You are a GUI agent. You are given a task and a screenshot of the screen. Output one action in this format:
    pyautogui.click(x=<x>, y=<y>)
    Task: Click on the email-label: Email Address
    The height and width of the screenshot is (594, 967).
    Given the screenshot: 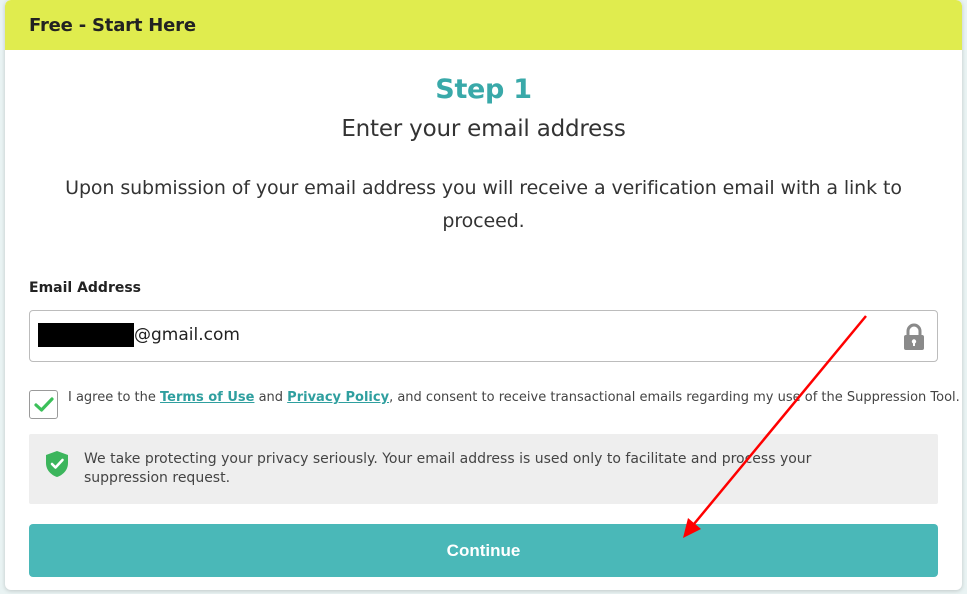 What is the action you would take?
    pyautogui.click(x=85, y=288)
    